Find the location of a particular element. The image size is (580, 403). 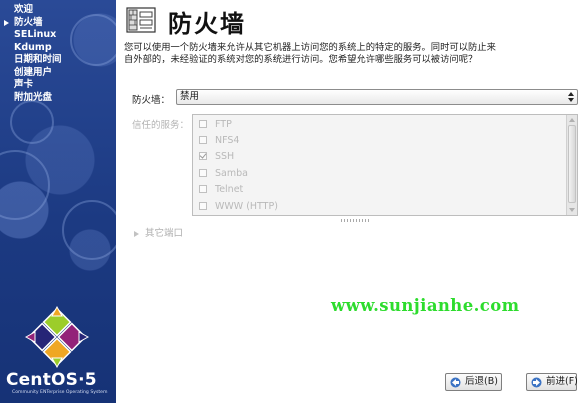

current-step-pointer-icon is located at coordinates (6, 22).